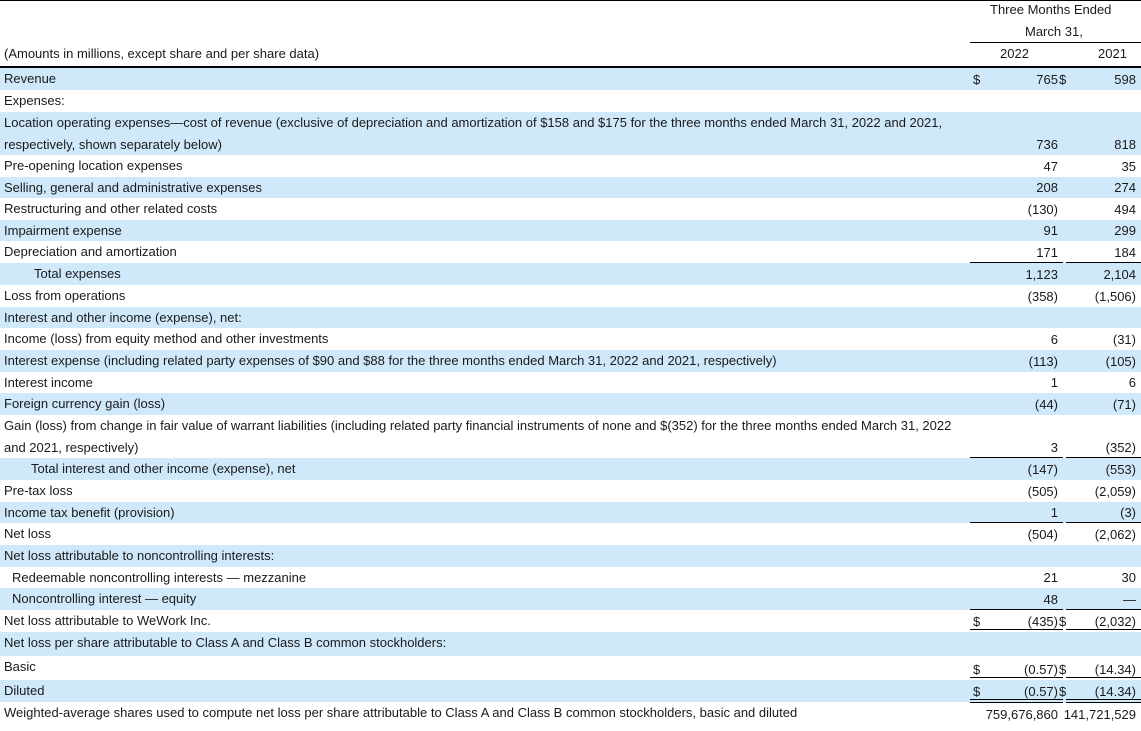 Image resolution: width=1141 pixels, height=731 pixels. Describe the element at coordinates (1054, 339) in the screenshot. I see `value-2022: 6` at that location.